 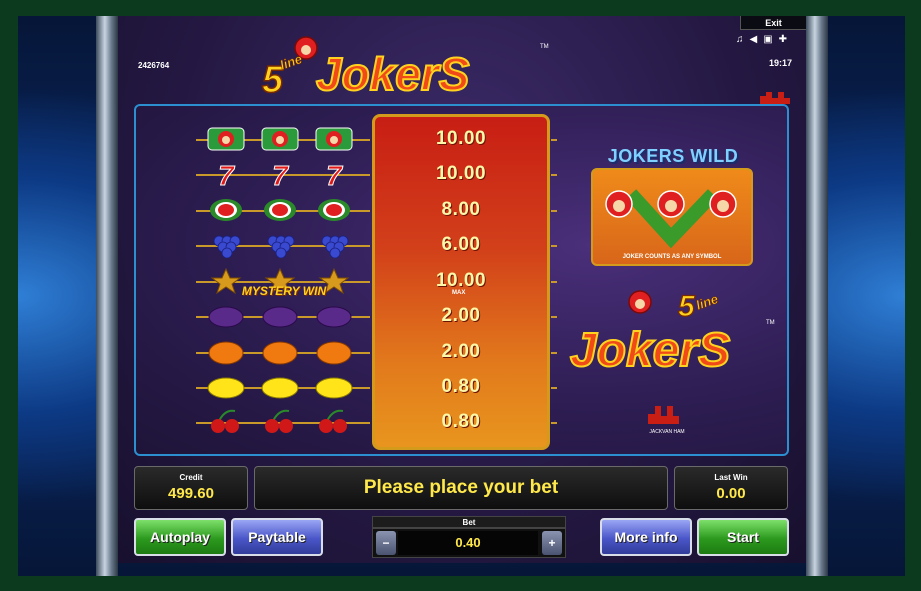 What do you see at coordinates (107, 296) in the screenshot?
I see `left-frame-pillar` at bounding box center [107, 296].